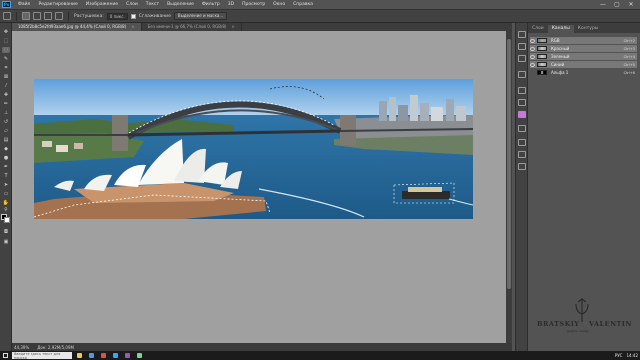  I want to click on minimize-button: —, so click(603, 4).